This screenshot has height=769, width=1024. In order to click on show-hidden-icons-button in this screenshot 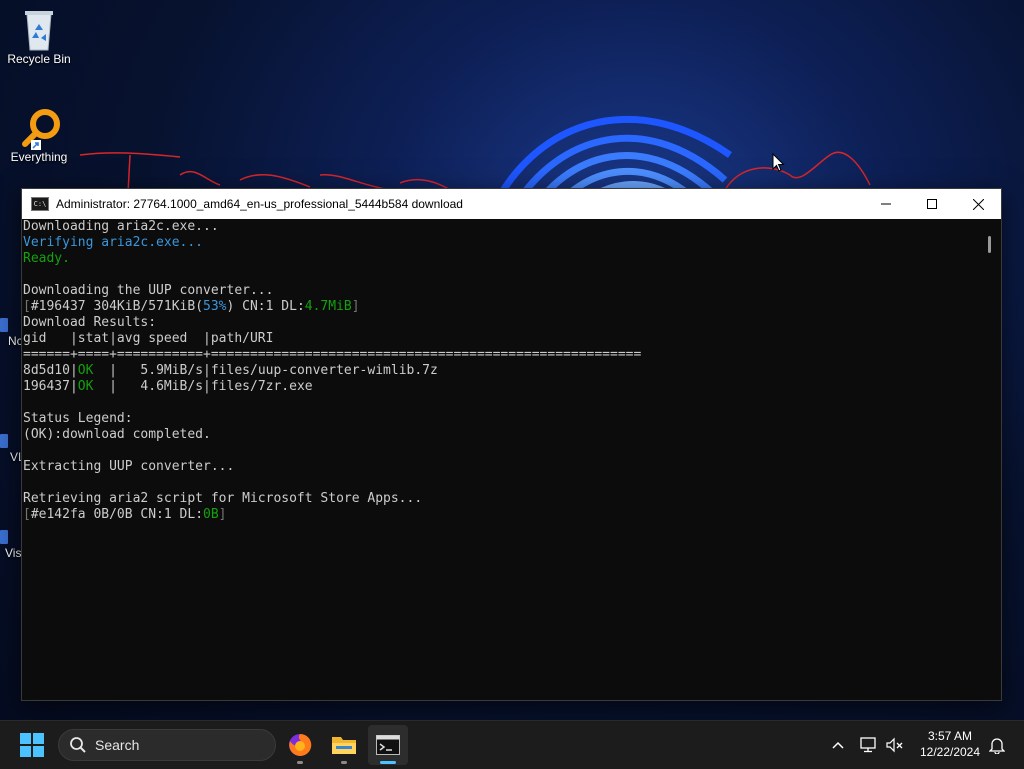, I will do `click(838, 745)`.